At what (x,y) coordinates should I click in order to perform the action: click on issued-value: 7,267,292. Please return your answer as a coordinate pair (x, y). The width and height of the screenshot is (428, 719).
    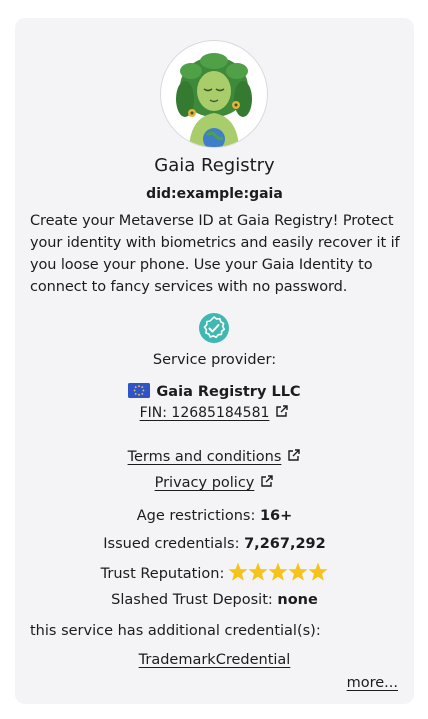
    Looking at the image, I should click on (285, 544).